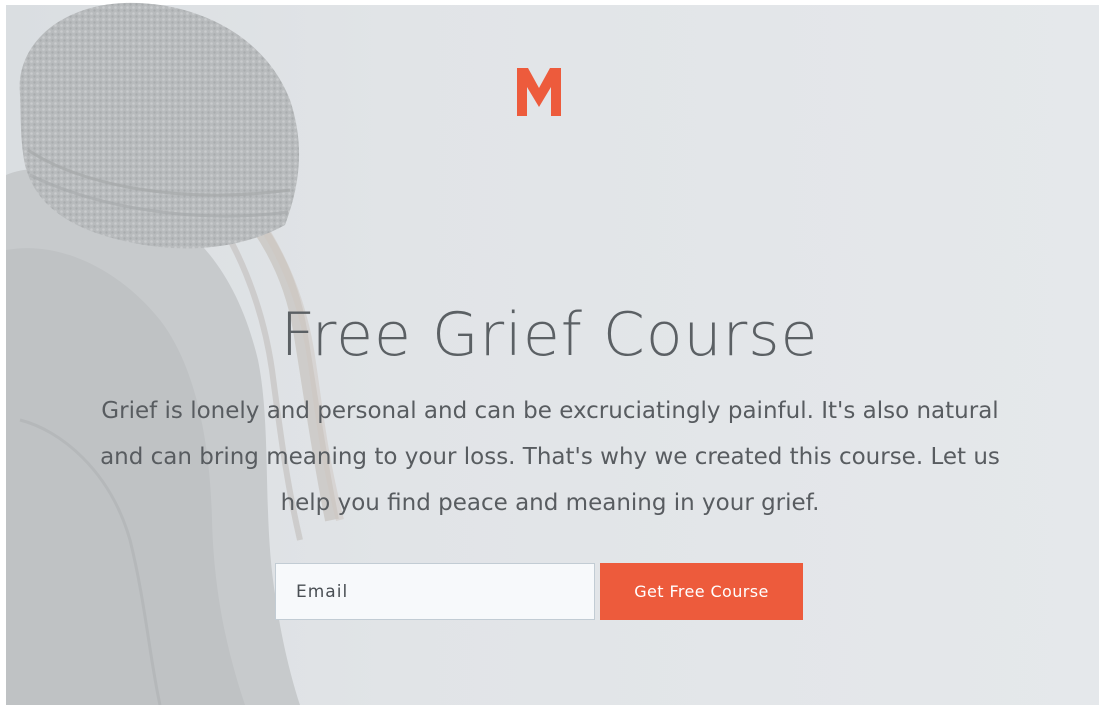 Image resolution: width=1099 pixels, height=705 pixels. I want to click on page-title: Free Grief Course, so click(549, 335).